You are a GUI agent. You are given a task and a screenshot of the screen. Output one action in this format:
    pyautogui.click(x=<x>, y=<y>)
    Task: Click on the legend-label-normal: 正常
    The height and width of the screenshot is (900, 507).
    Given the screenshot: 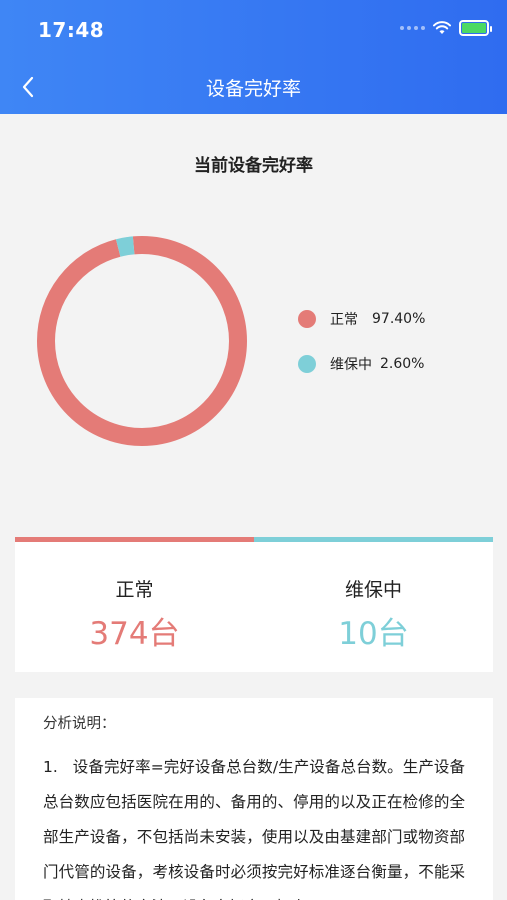 What is the action you would take?
    pyautogui.click(x=344, y=320)
    